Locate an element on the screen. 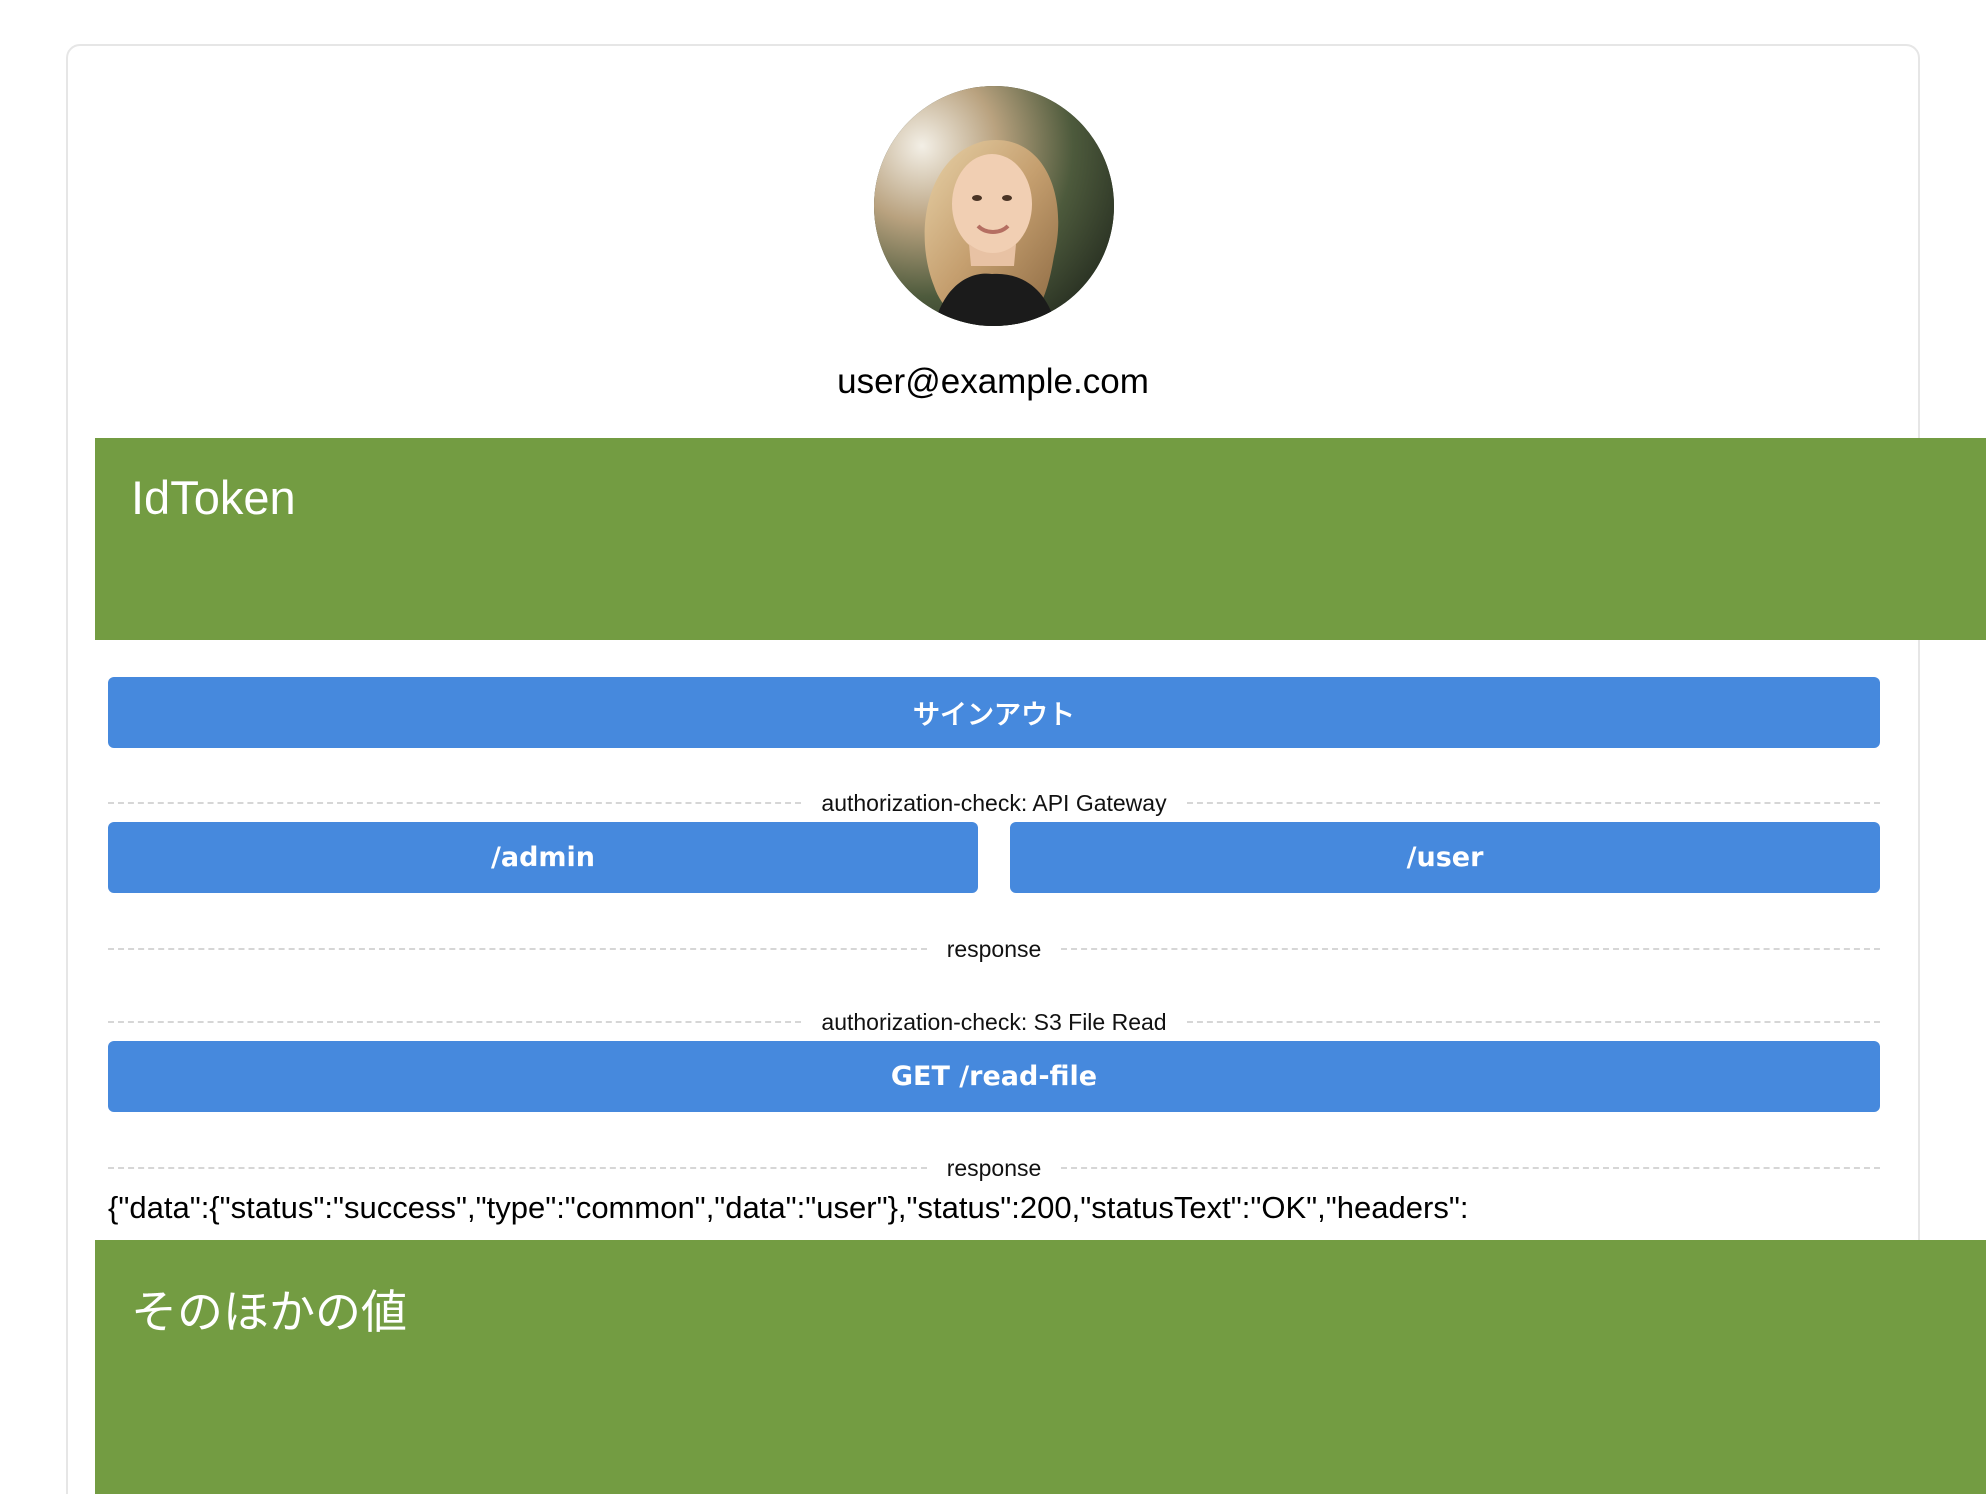  response-divider-api: response is located at coordinates (994, 949).